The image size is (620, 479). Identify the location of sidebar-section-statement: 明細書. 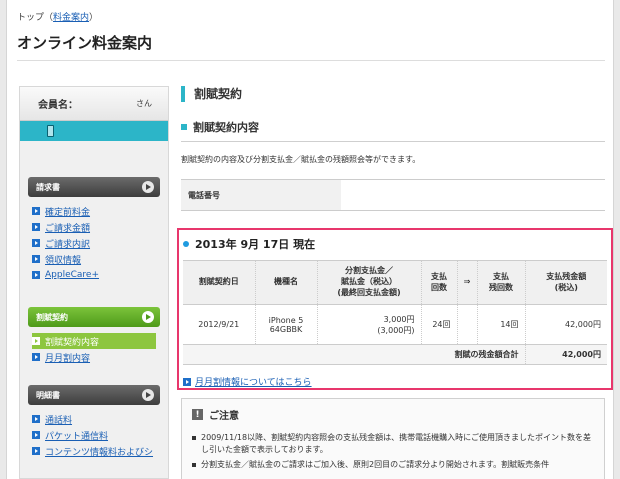
(94, 395).